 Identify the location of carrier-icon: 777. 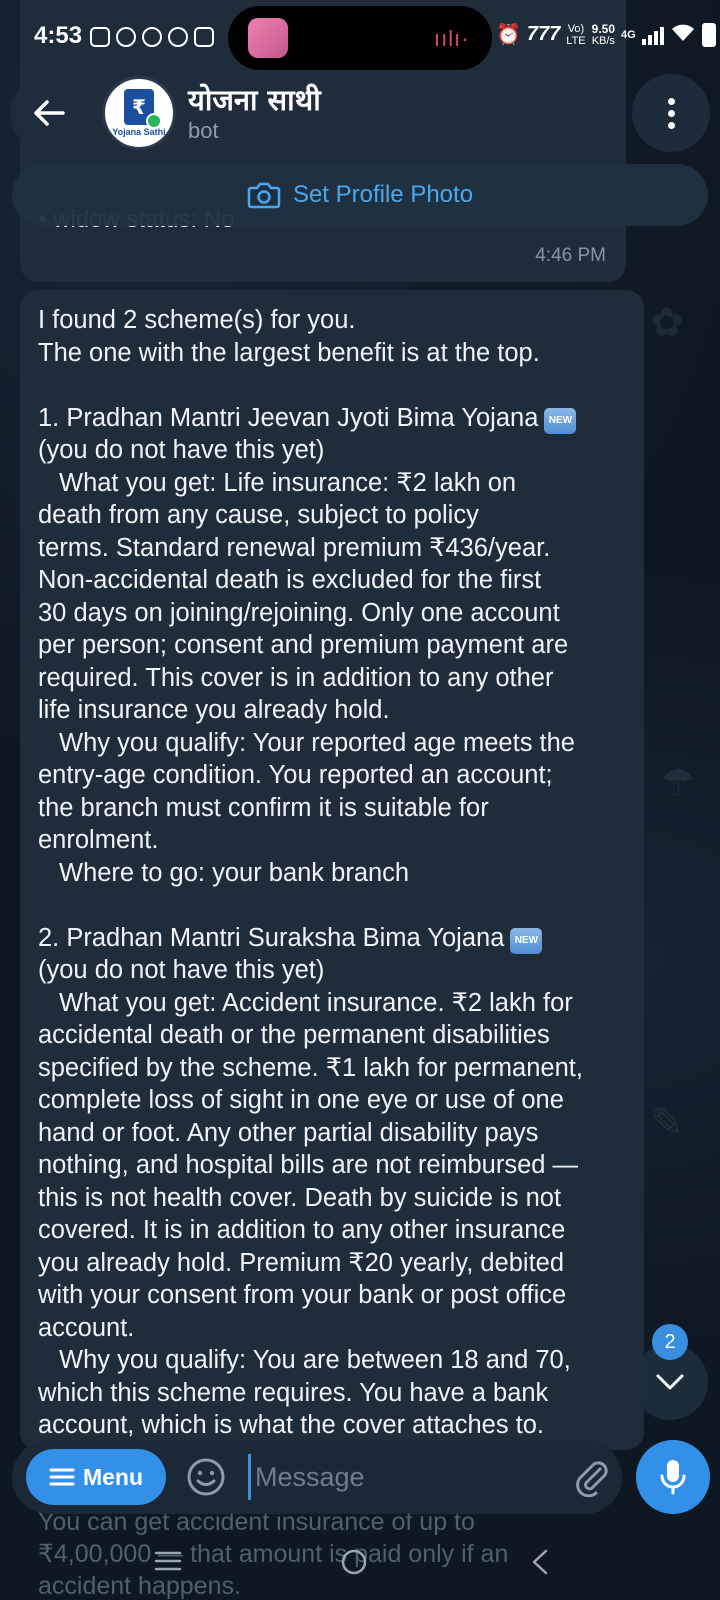
(543, 34).